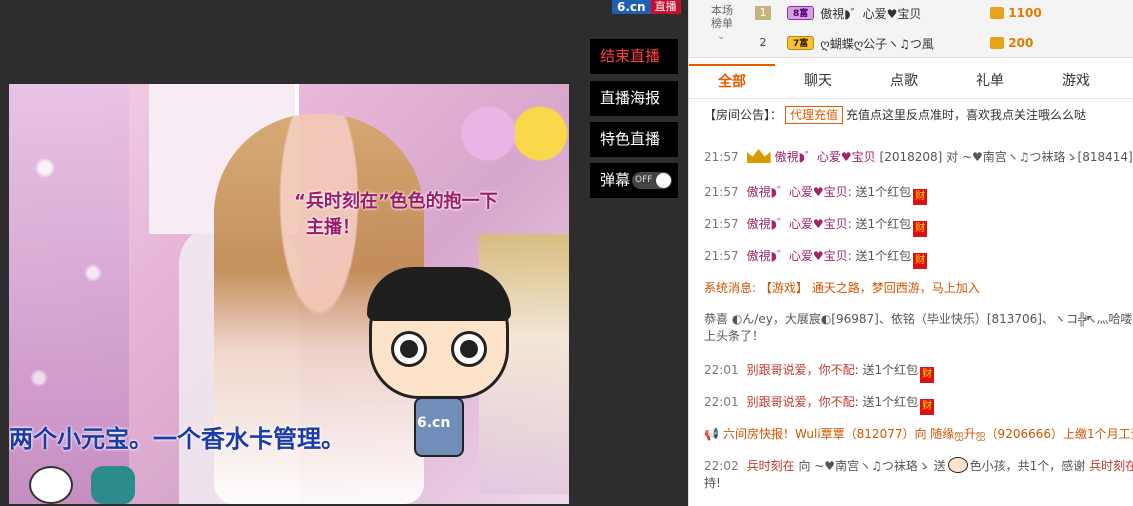 The width and height of the screenshot is (1133, 506). Describe the element at coordinates (615, 180) in the screenshot. I see `danmu-label: 弹幕` at that location.